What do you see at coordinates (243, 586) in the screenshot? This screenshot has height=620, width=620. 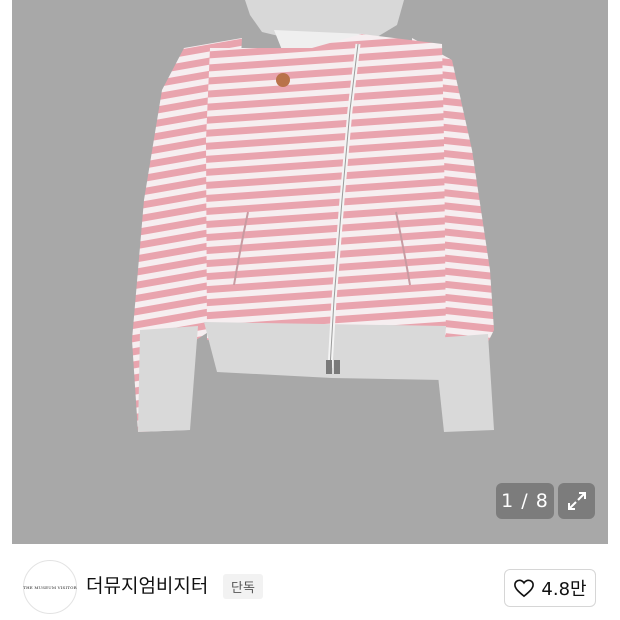 I see `exclusive-badge: 단독` at bounding box center [243, 586].